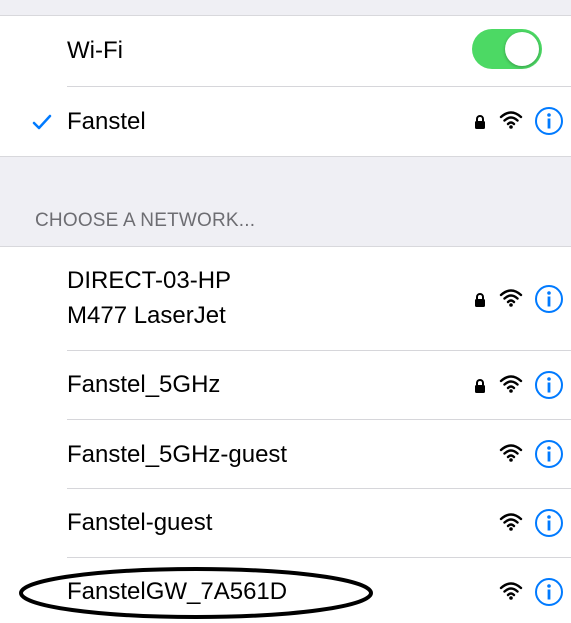  I want to click on connected-network-name: Fanstel, so click(106, 121).